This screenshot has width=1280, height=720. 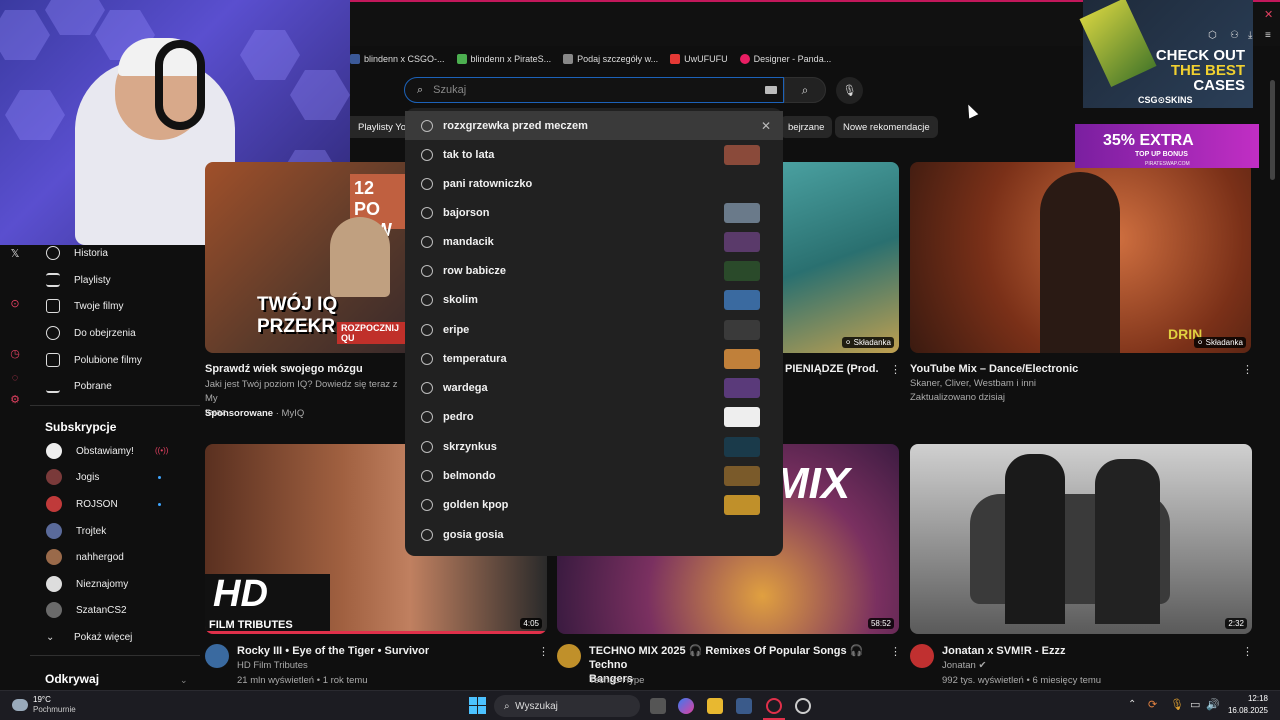 What do you see at coordinates (90, 451) in the screenshot?
I see `sidebar-sub-item: Obstawiamy!` at bounding box center [90, 451].